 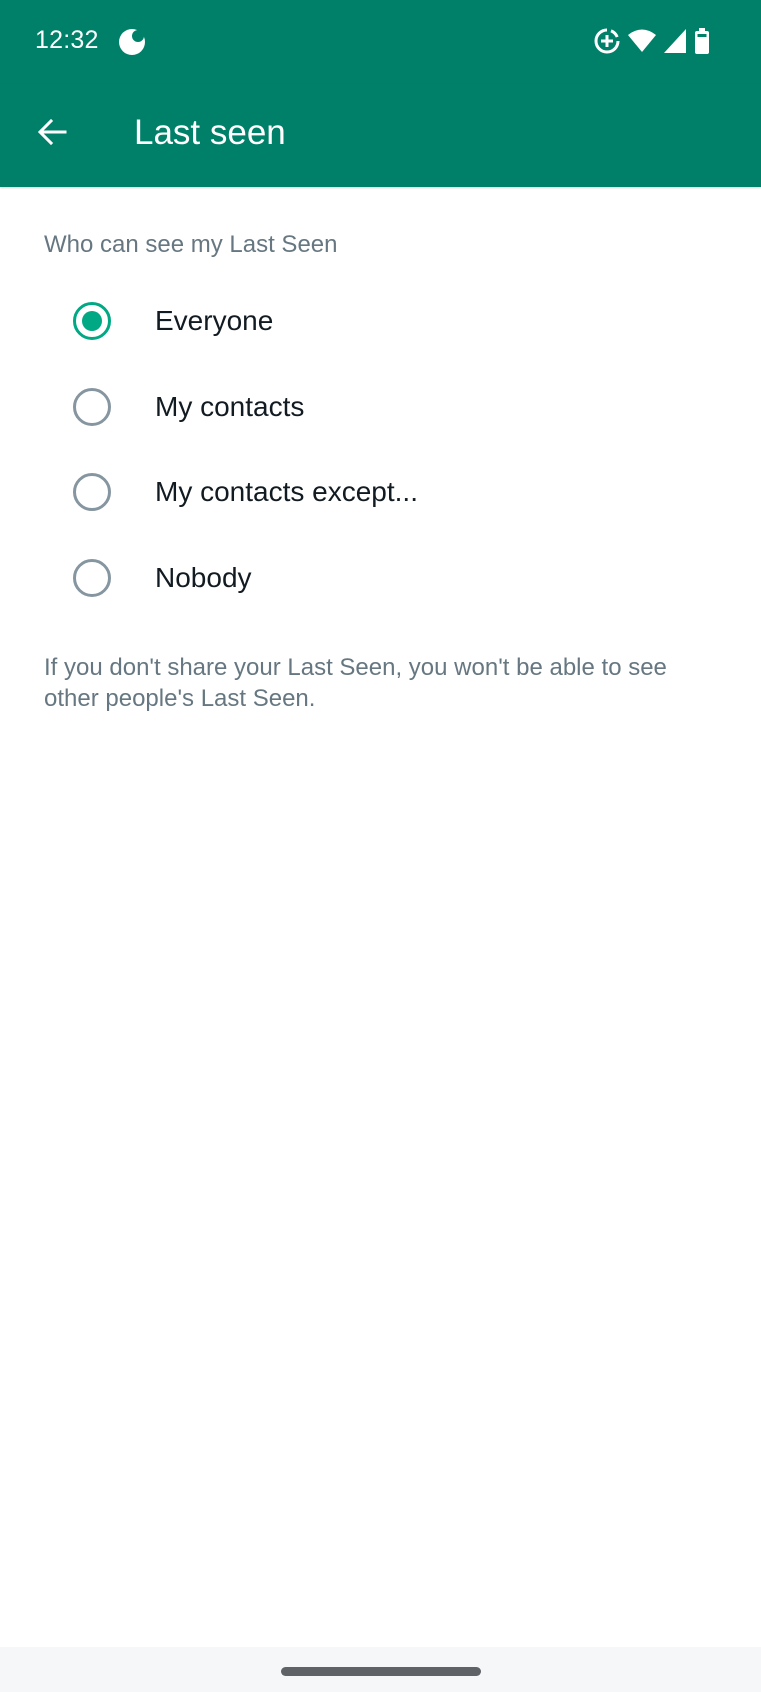 I want to click on signal-icon, so click(x=675, y=41).